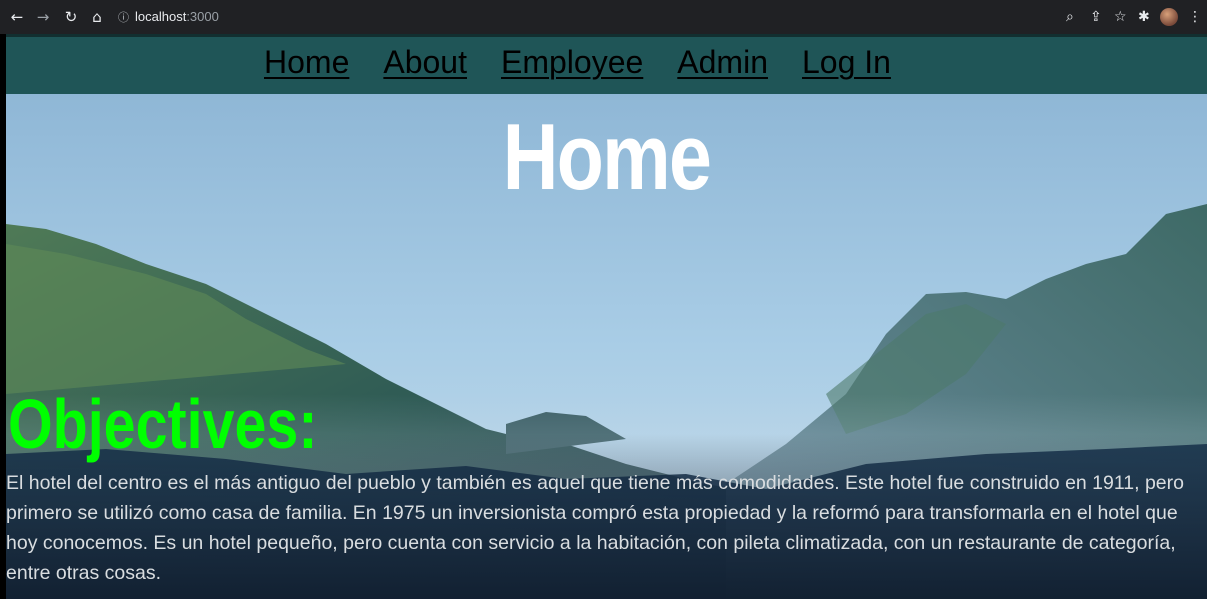 This screenshot has height=599, width=1207. Describe the element at coordinates (1144, 17) in the screenshot. I see `extensions-icon: ✱` at that location.